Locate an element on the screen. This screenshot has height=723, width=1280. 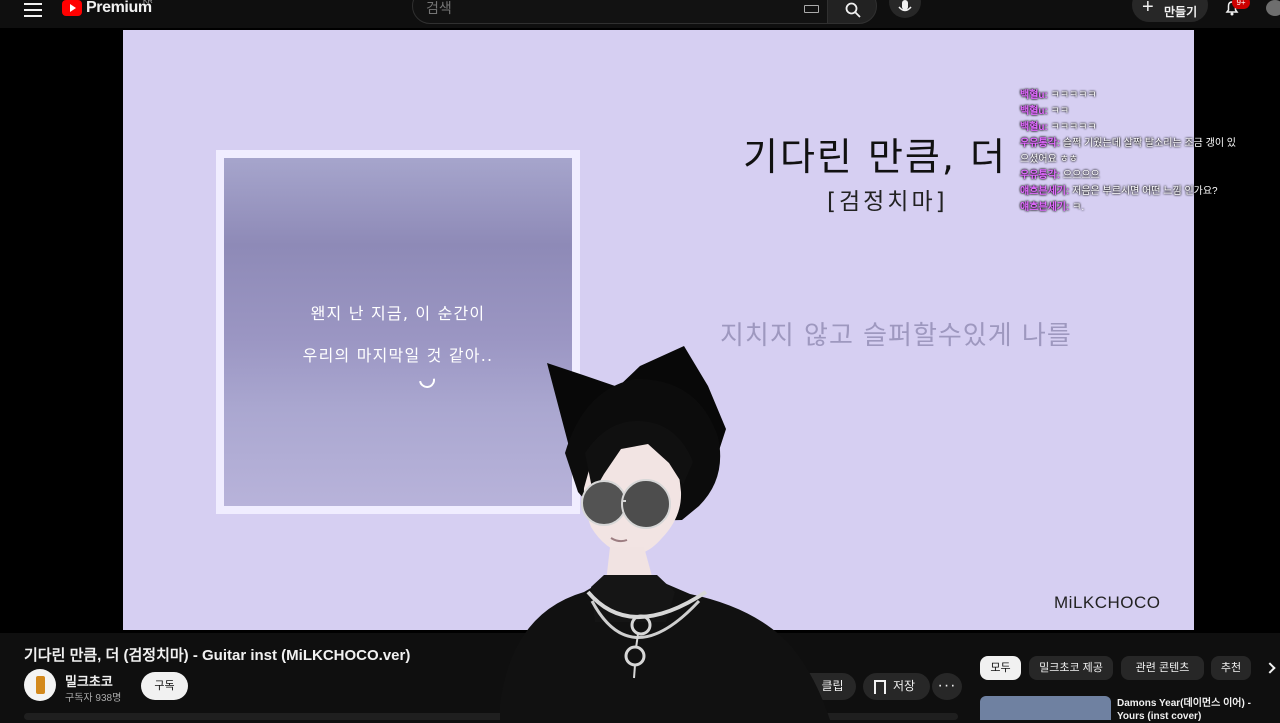
top-navigation-bar: Premium KR + 만들기 9+ is located at coordinates (640, 14).